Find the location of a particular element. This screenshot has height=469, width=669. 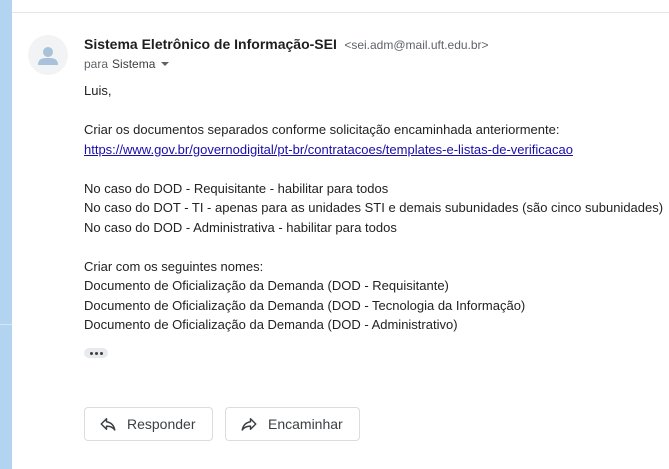

forward-label: Encaminhar is located at coordinates (305, 424).